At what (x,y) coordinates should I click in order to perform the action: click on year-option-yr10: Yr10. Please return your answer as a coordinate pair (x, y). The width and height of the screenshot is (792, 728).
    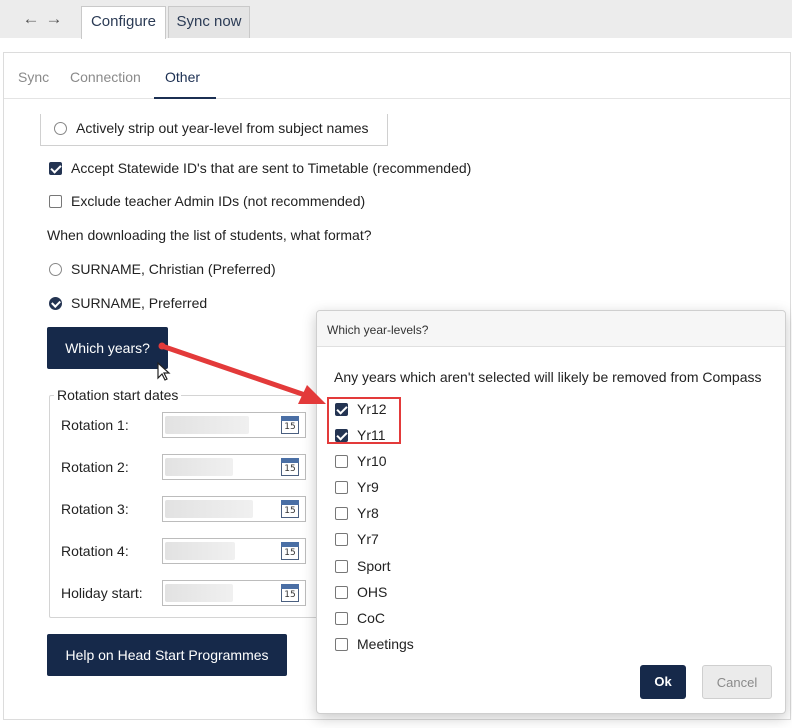
    Looking at the image, I should click on (361, 461).